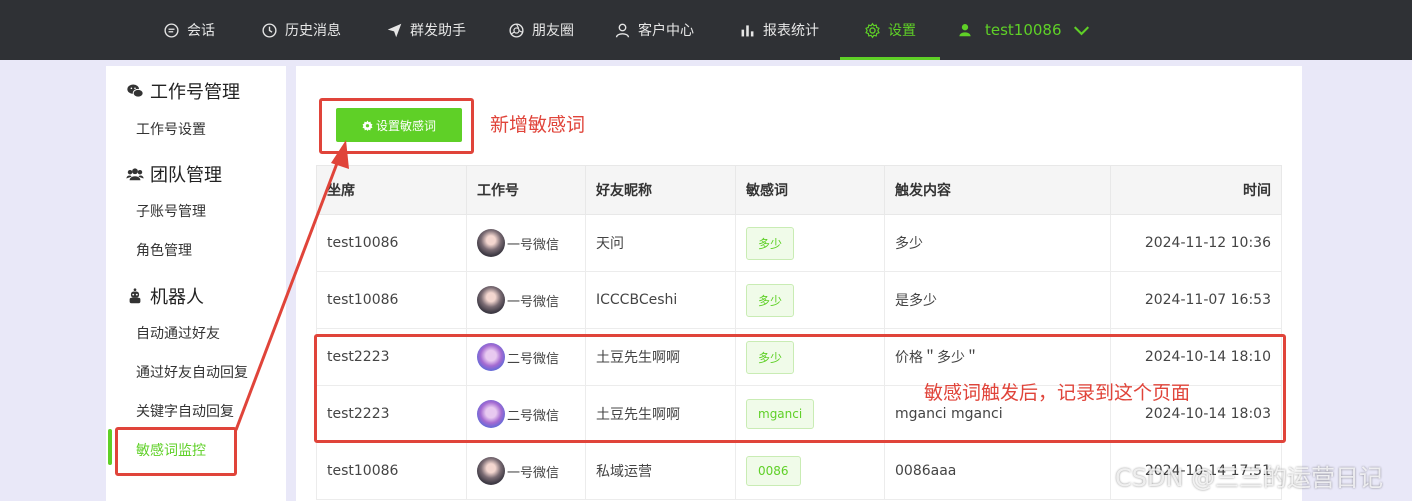  I want to click on column-header-time: 时间, so click(1196, 190).